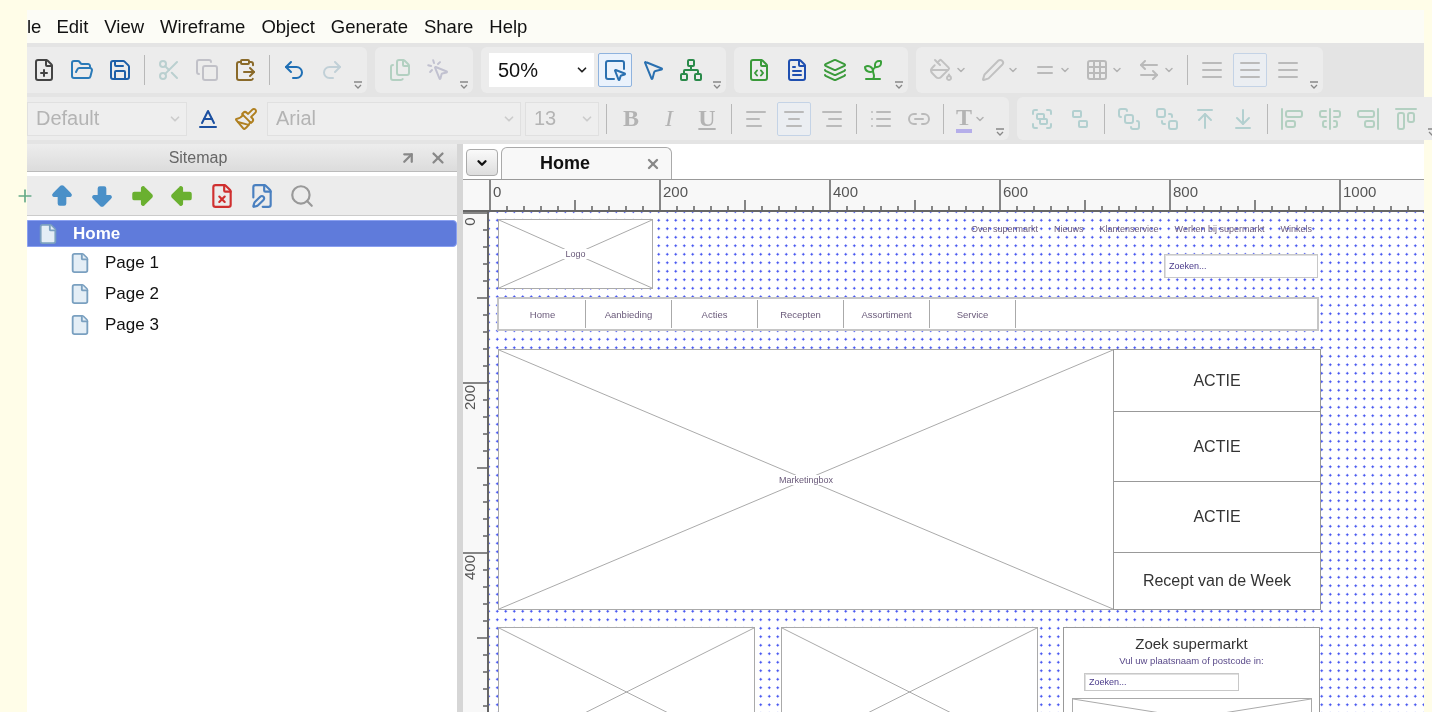  Describe the element at coordinates (1042, 118) in the screenshot. I see `group-icon` at that location.